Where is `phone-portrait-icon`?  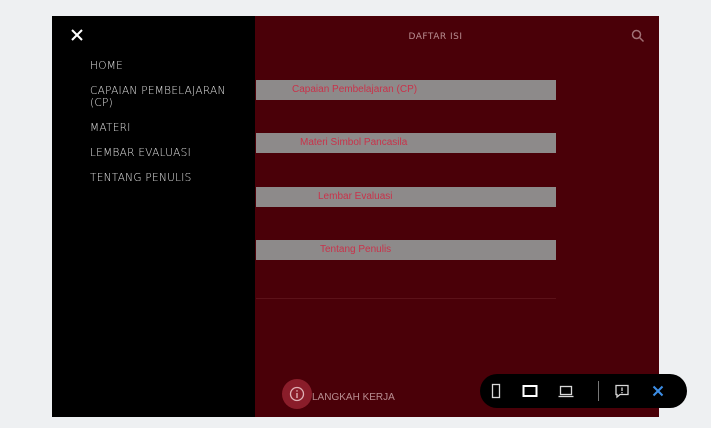
phone-portrait-icon is located at coordinates (496, 391).